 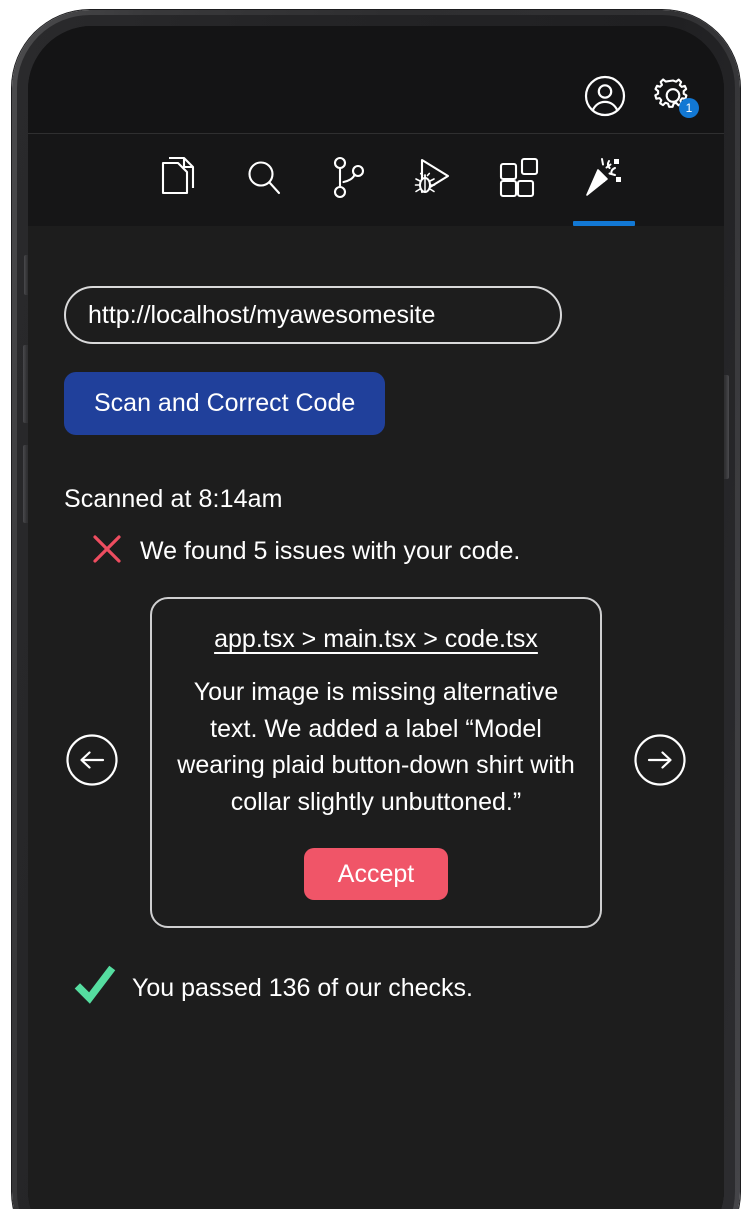 I want to click on toolbar-item-run-and-debug, so click(x=433, y=180).